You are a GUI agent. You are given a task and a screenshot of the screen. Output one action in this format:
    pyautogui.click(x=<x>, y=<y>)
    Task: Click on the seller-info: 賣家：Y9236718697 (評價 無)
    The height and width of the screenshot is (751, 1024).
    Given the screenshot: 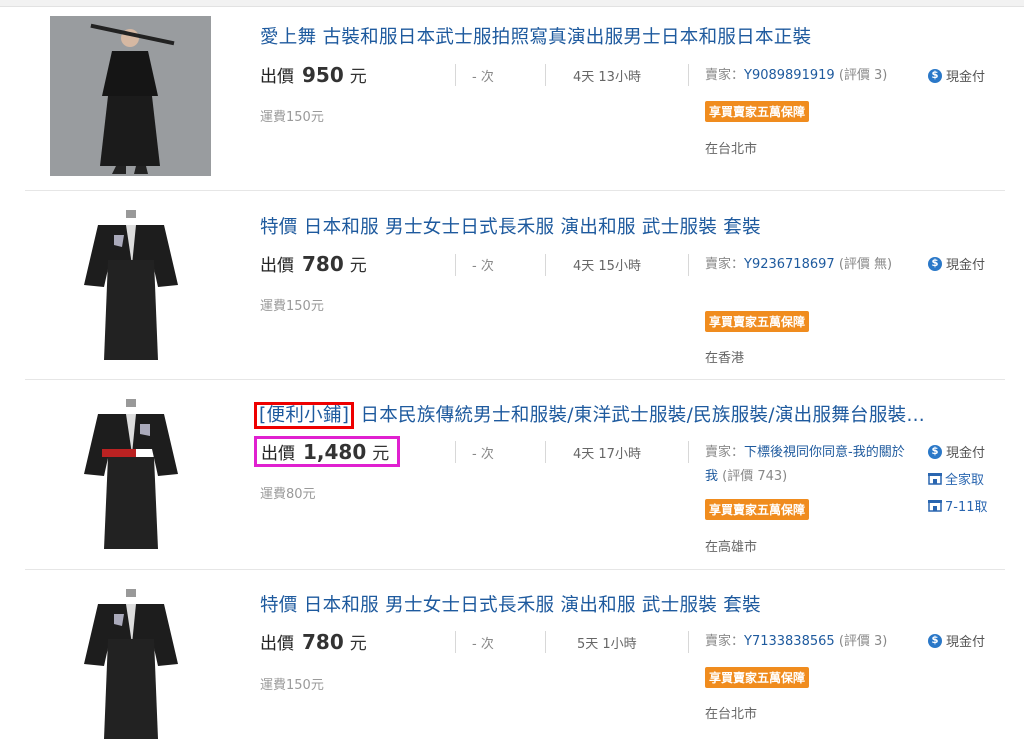 What is the action you would take?
    pyautogui.click(x=805, y=265)
    